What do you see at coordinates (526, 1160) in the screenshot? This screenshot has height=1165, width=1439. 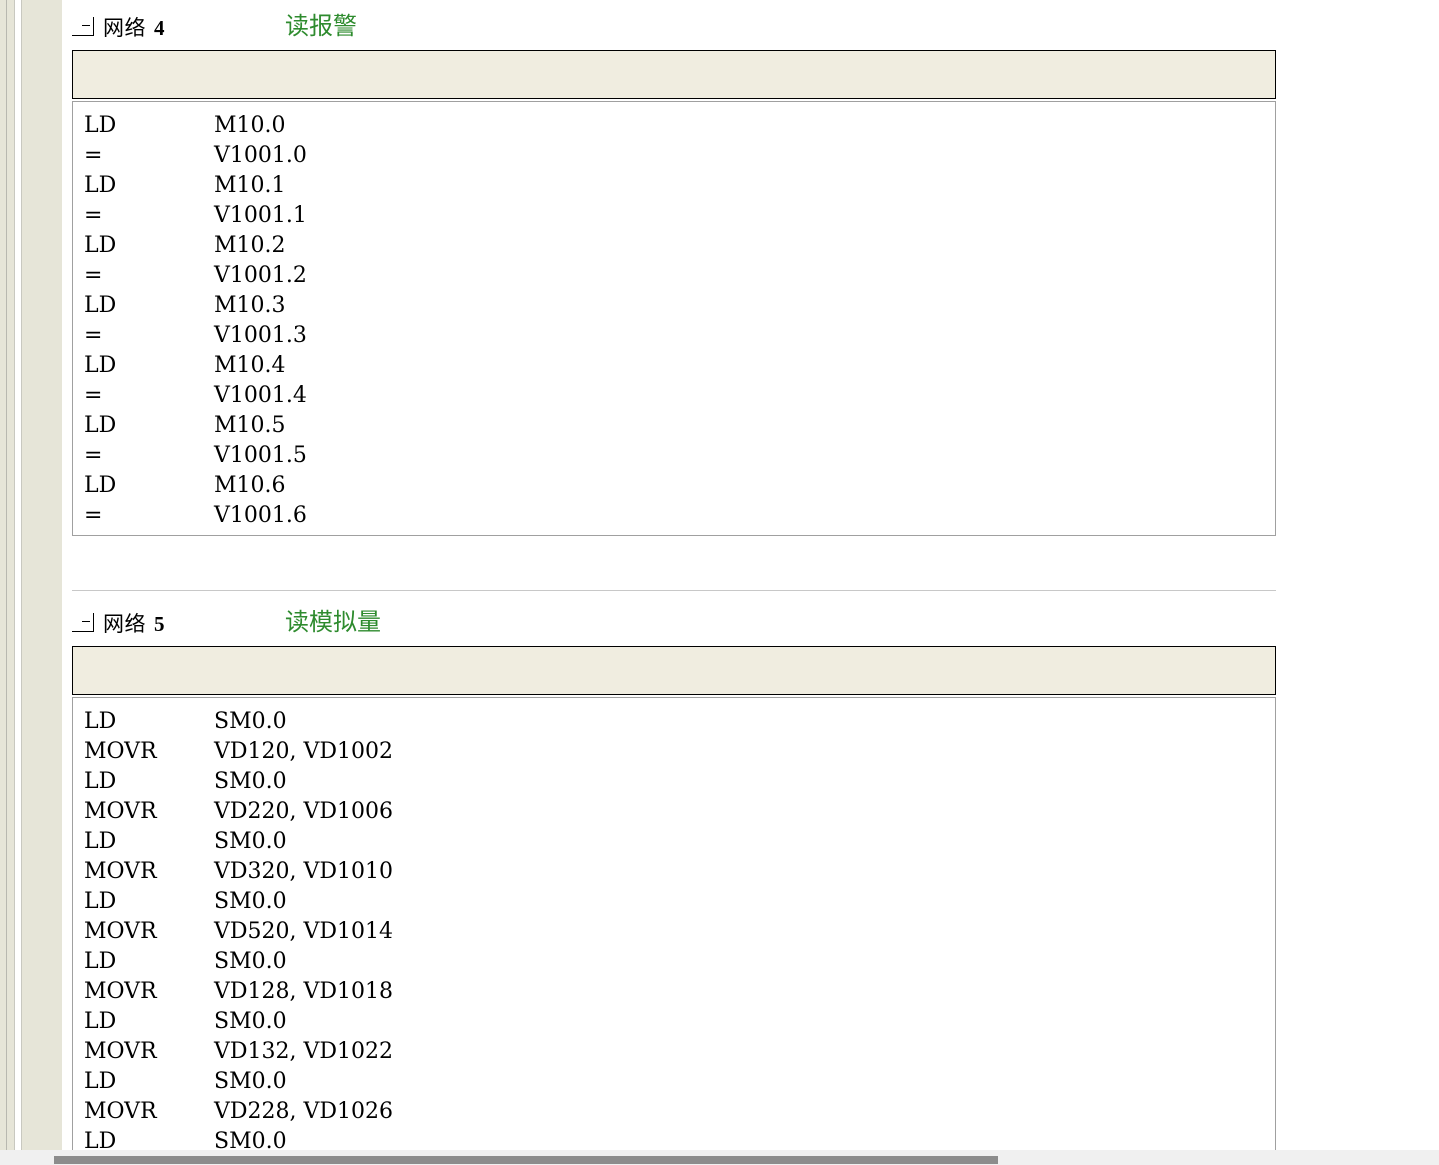 I see `scrollbar-thumb` at bounding box center [526, 1160].